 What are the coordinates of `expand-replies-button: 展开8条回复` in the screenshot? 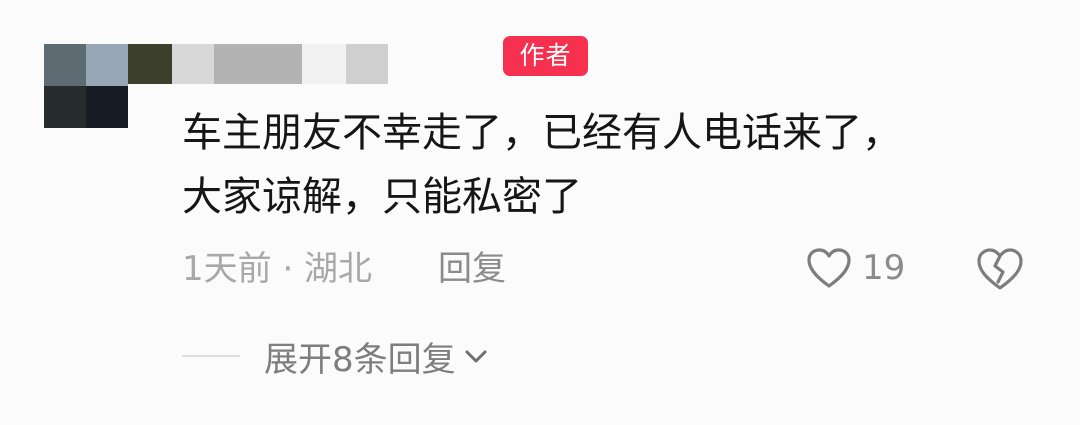 It's located at (336, 356).